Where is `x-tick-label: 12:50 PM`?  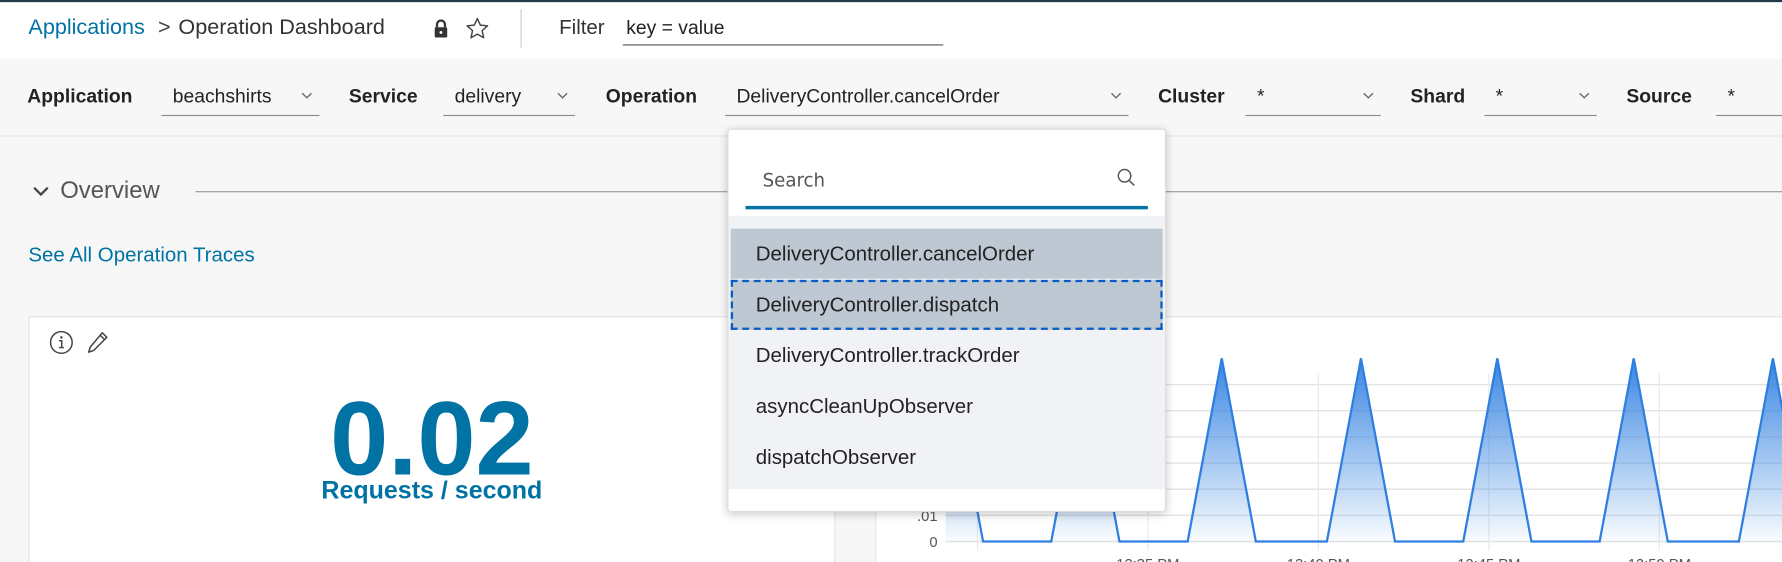
x-tick-label: 12:50 PM is located at coordinates (1659, 559).